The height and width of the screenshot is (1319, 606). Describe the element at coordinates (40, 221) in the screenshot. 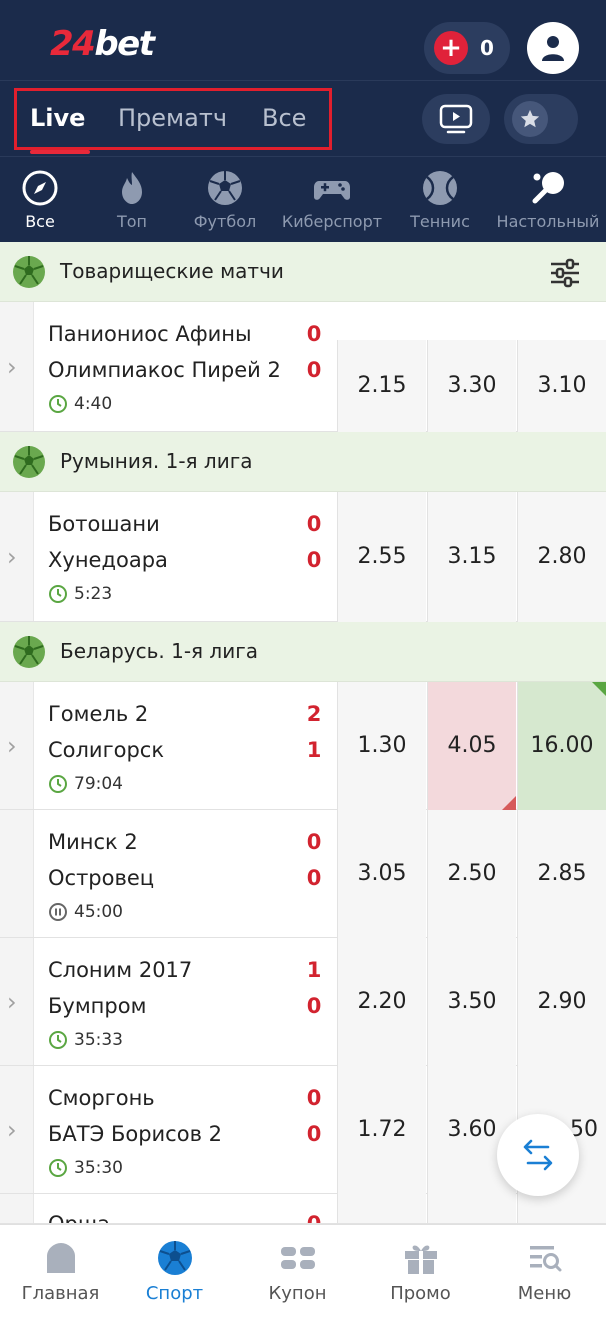

I see `sport-label: Все` at that location.